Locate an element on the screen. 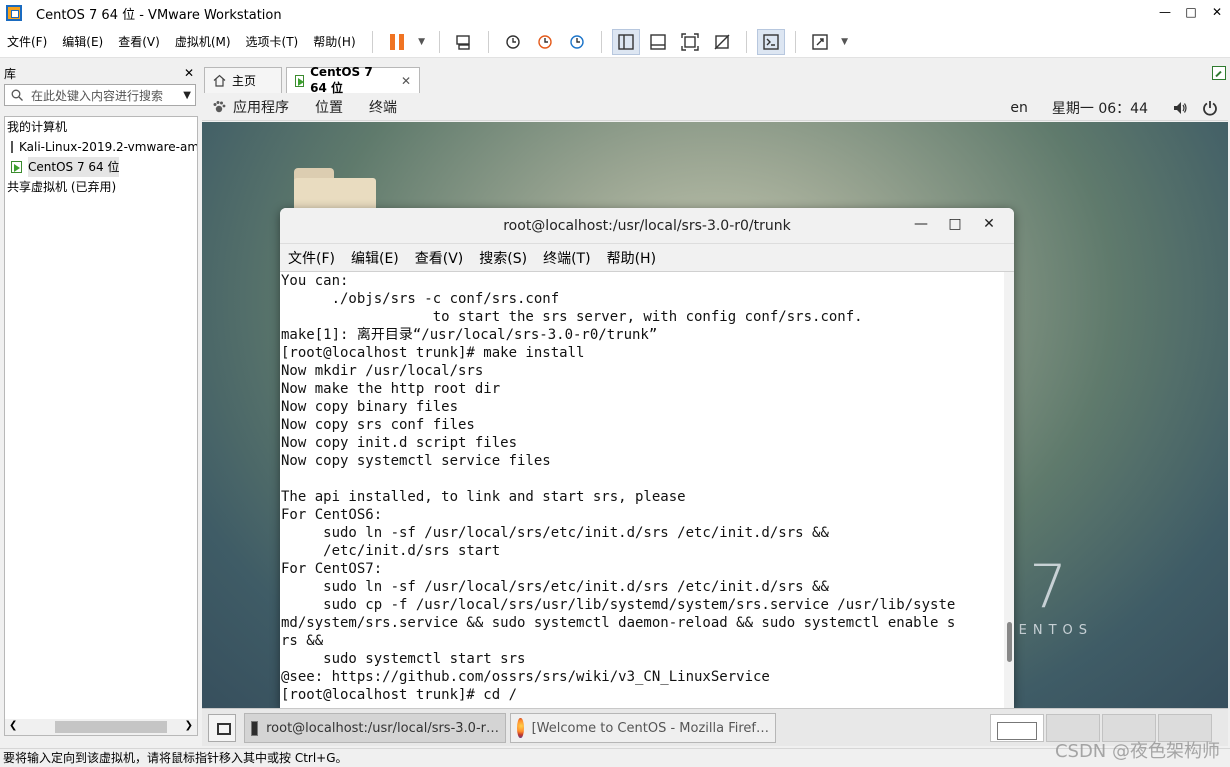 This screenshot has width=1230, height=767. show-library-button is located at coordinates (625, 41).